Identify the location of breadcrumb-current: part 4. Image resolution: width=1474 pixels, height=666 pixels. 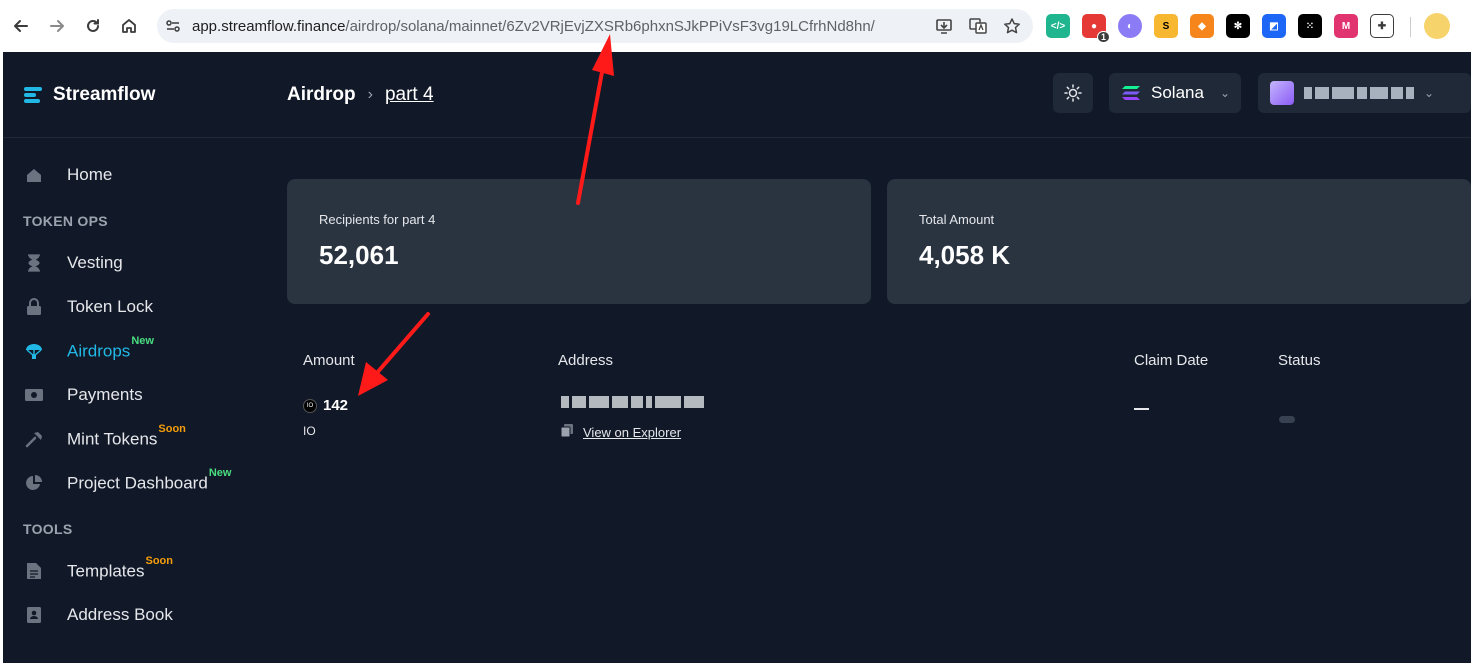
(409, 95).